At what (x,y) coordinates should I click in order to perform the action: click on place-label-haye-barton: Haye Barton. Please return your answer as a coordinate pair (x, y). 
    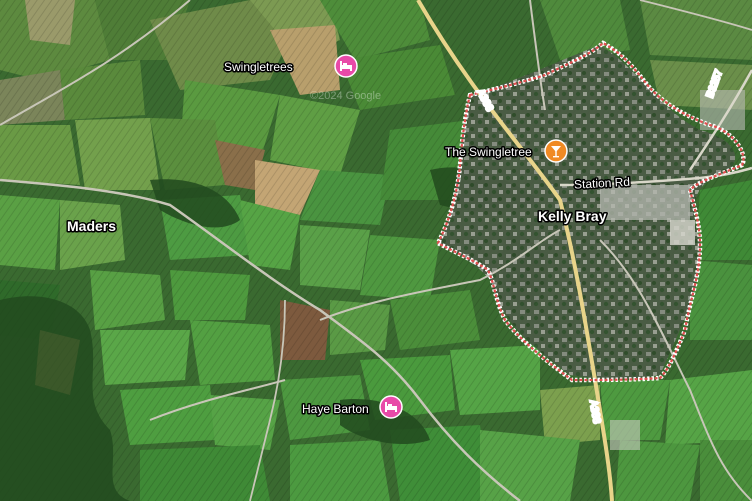
    Looking at the image, I should click on (336, 409).